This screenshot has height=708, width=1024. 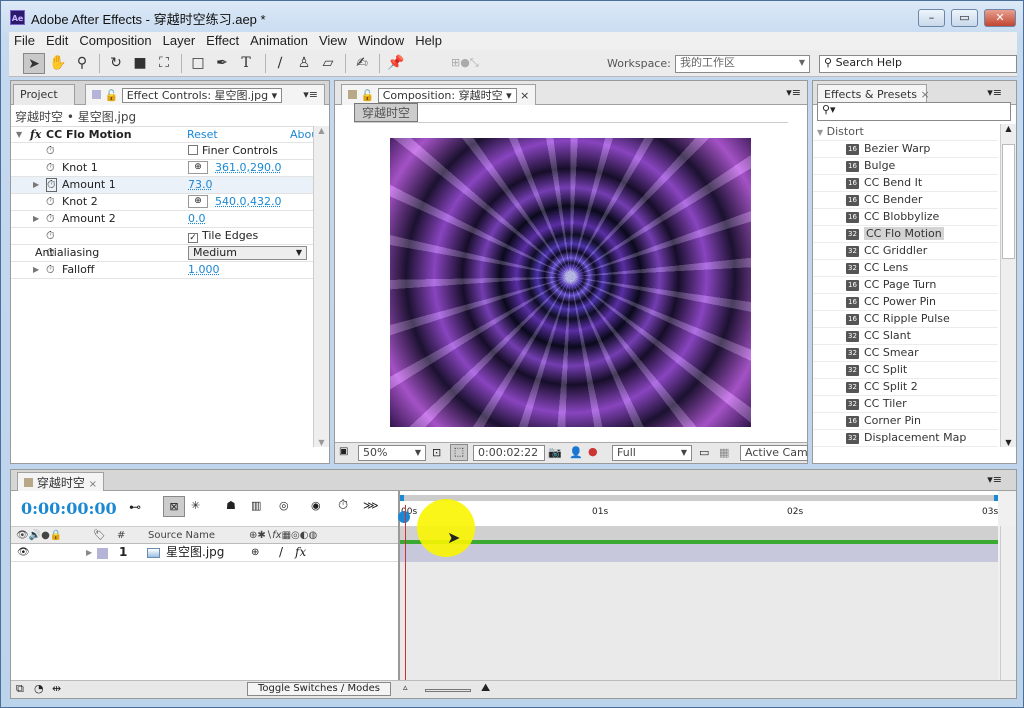 What do you see at coordinates (396, 63) in the screenshot?
I see `puppet-pin-tool-icon: 📌` at bounding box center [396, 63].